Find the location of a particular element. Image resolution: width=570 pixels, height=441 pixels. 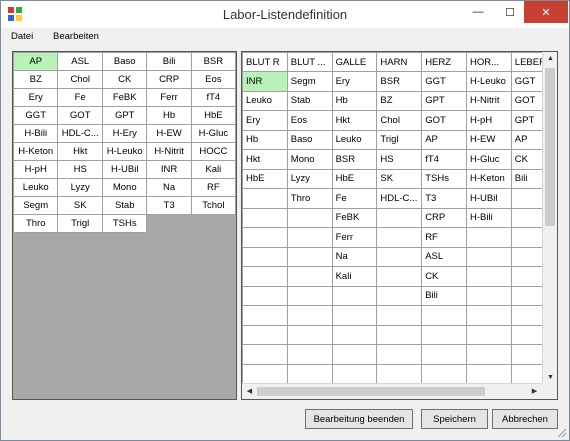

left-grid-cell: RF is located at coordinates (213, 187).